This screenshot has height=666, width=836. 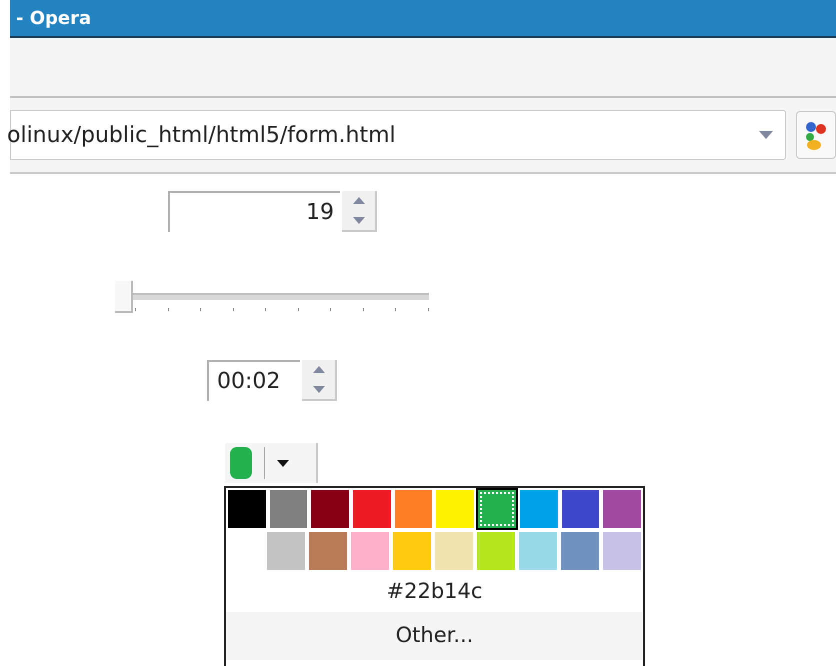 I want to click on address-field: olinux/public_html/html5/form.html, so click(x=398, y=135).